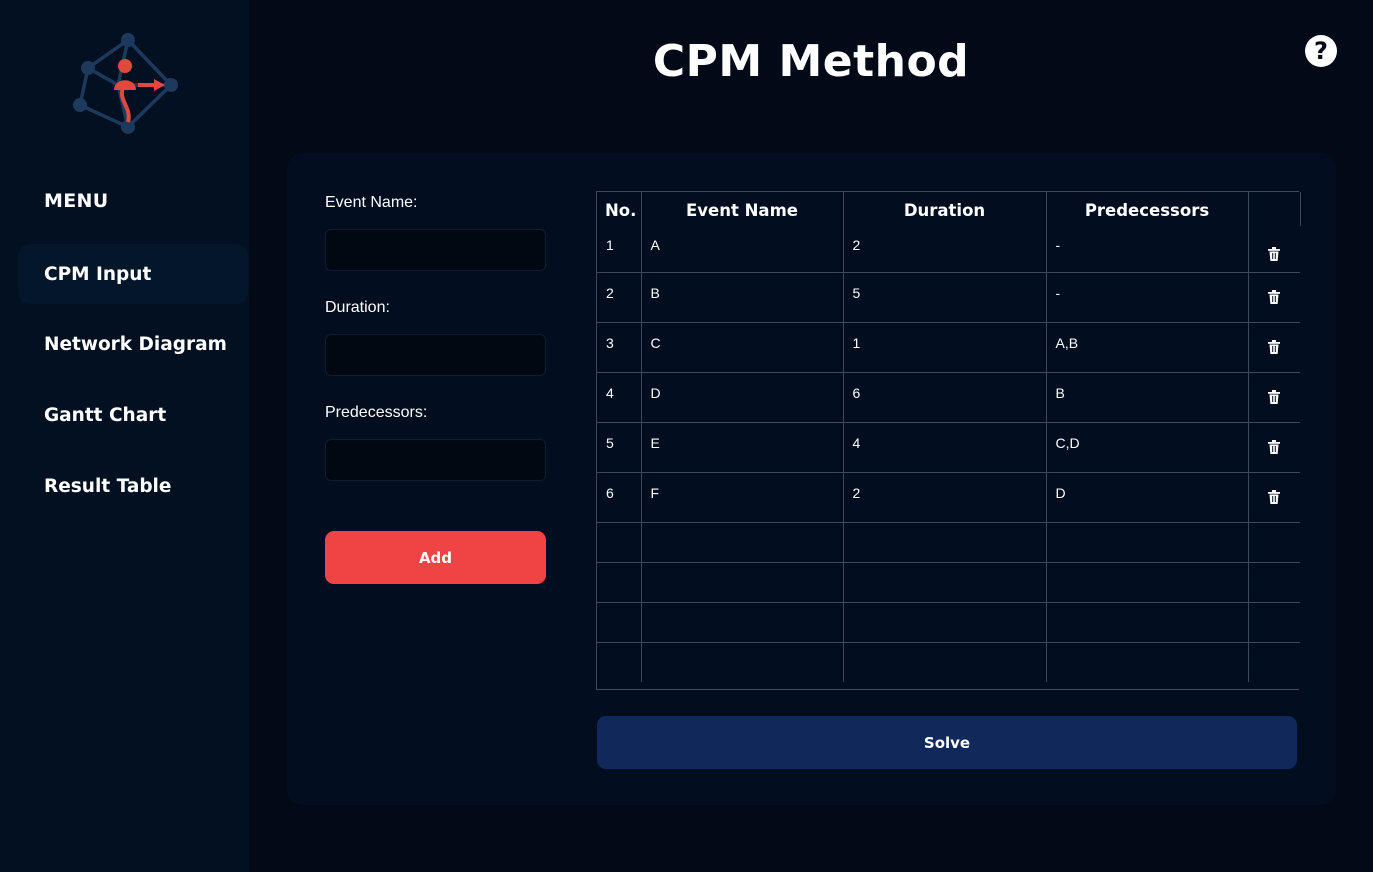  What do you see at coordinates (945, 446) in the screenshot?
I see `cell-duration: 4` at bounding box center [945, 446].